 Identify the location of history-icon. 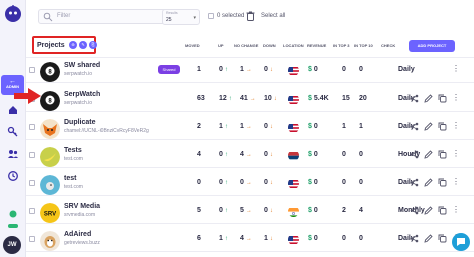
(13, 176).